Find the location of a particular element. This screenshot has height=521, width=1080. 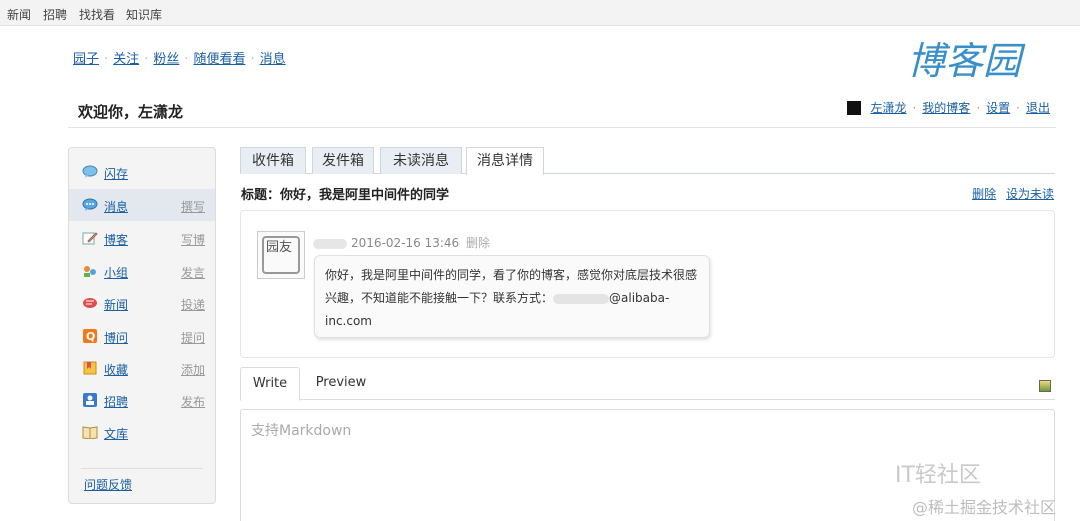

sidebar-item-groups: 小组 发言 is located at coordinates (142, 271).